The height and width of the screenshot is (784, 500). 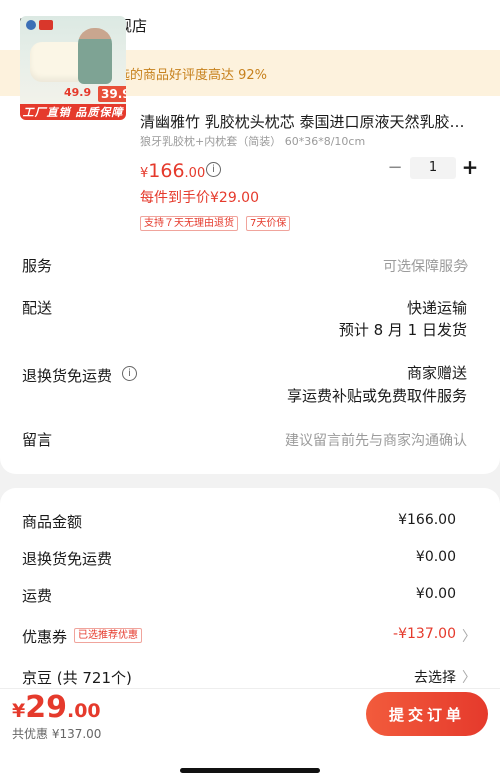 What do you see at coordinates (427, 520) in the screenshot?
I see `goods-amount-value: ¥166.00` at bounding box center [427, 520].